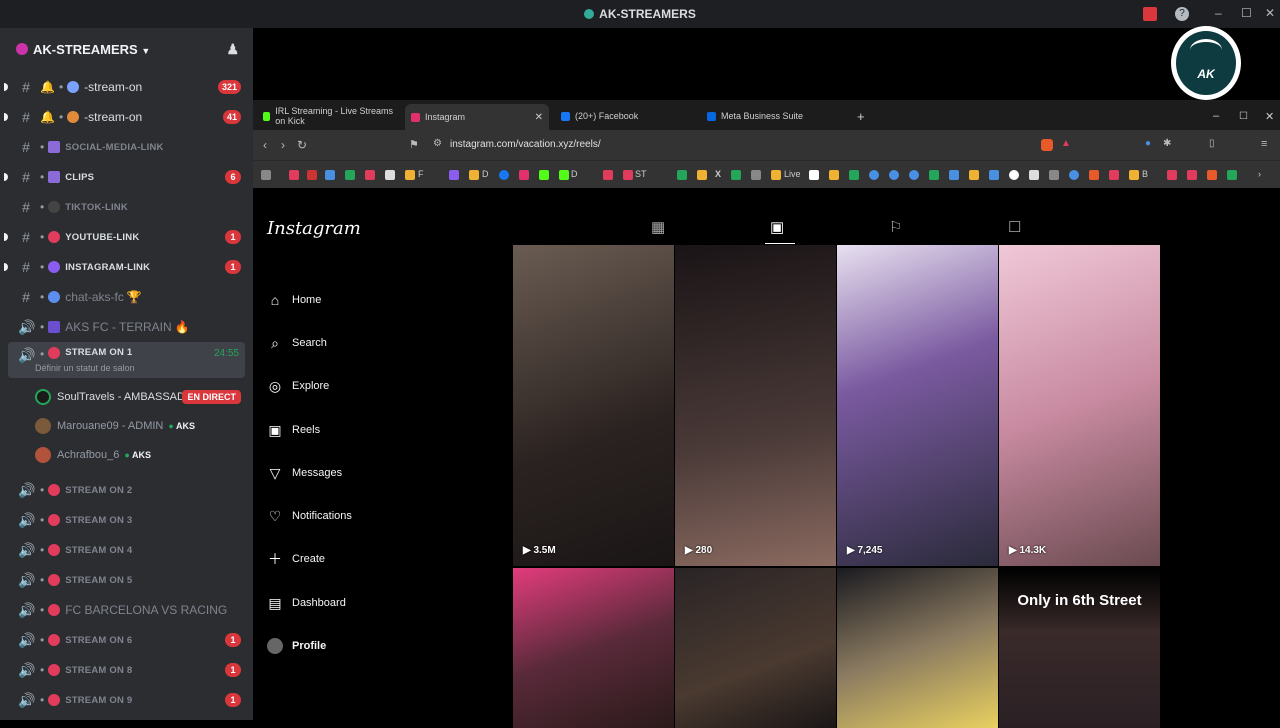 This screenshot has width=1280, height=728. I want to click on bookmark-label: B, so click(1145, 174).